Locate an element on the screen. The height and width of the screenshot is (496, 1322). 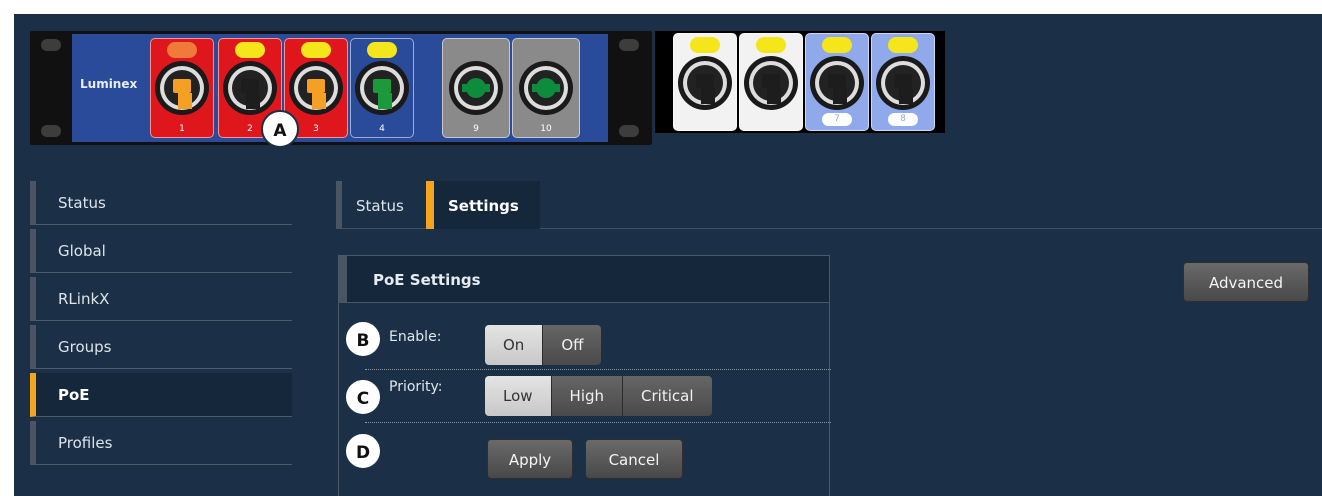
port-number: 7 is located at coordinates (837, 119).